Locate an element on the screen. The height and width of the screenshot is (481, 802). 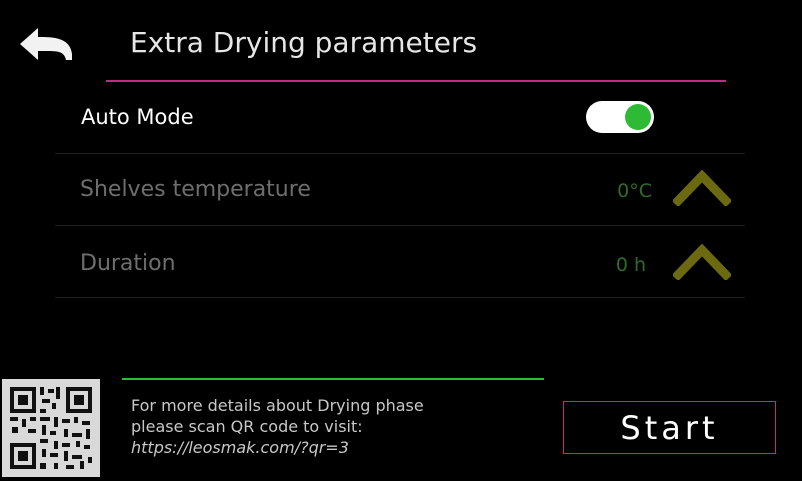
duration-up-button is located at coordinates (702, 262).